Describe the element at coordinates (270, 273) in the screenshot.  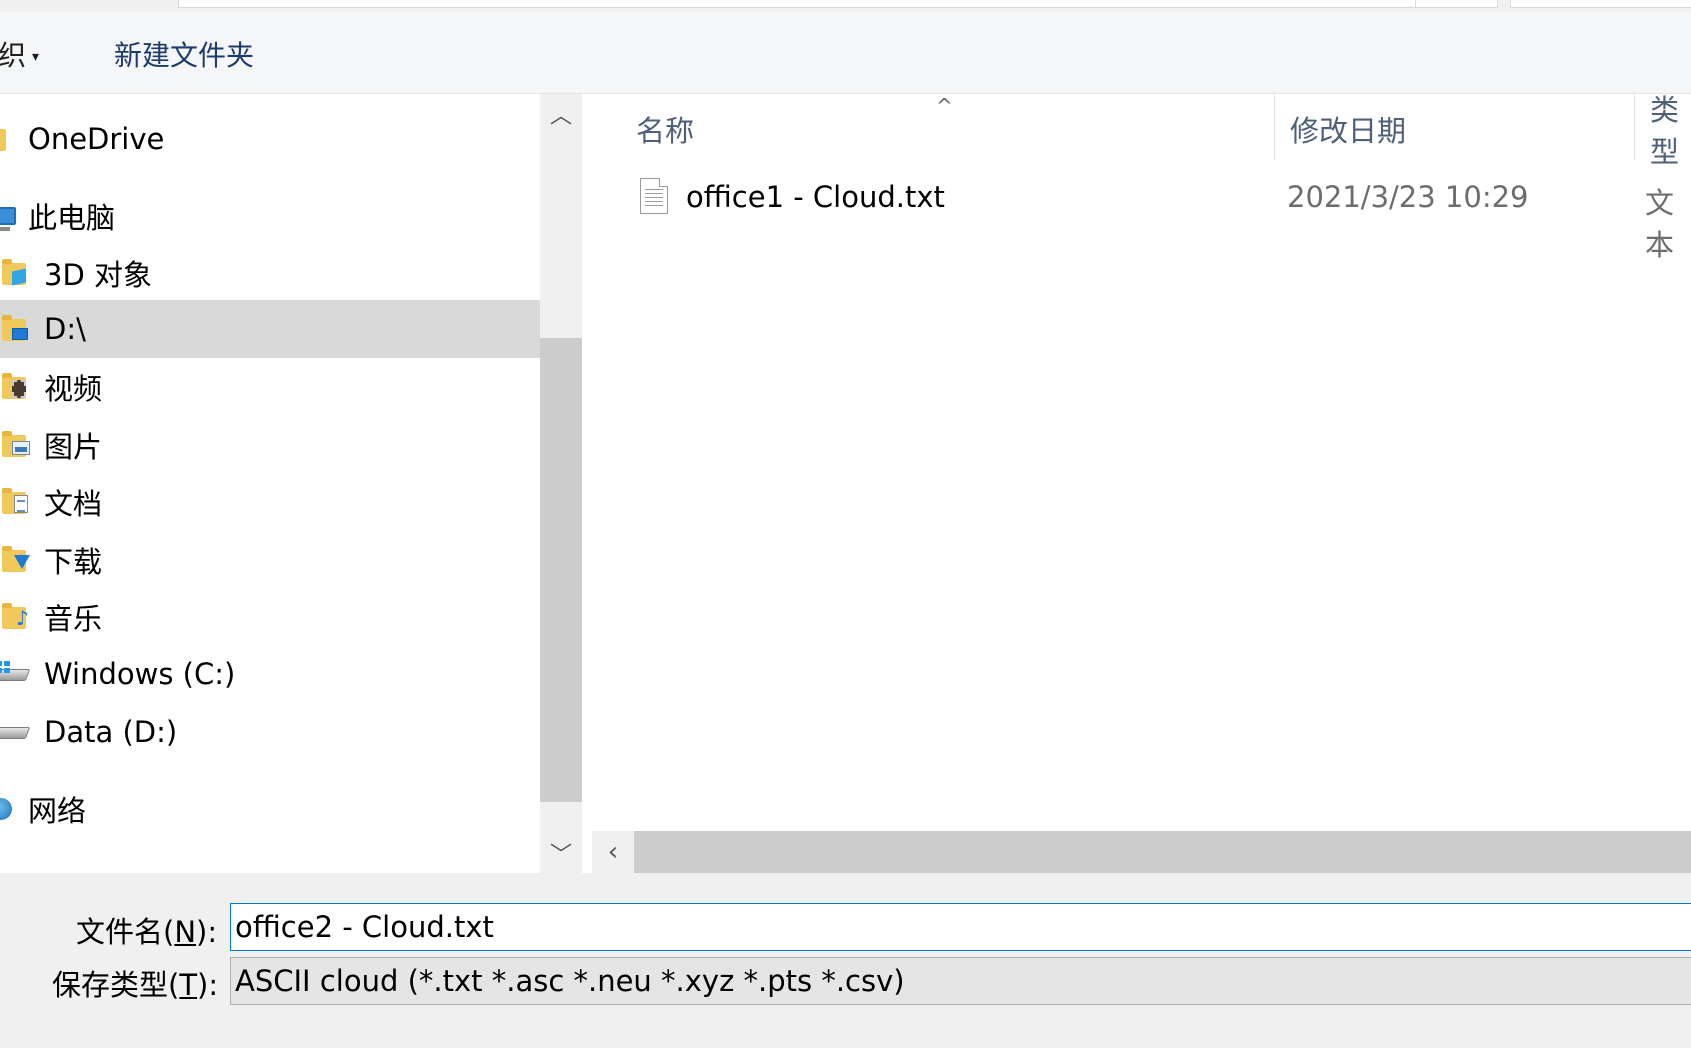
I see `nav-item-3d-objects: 3D 对象` at that location.